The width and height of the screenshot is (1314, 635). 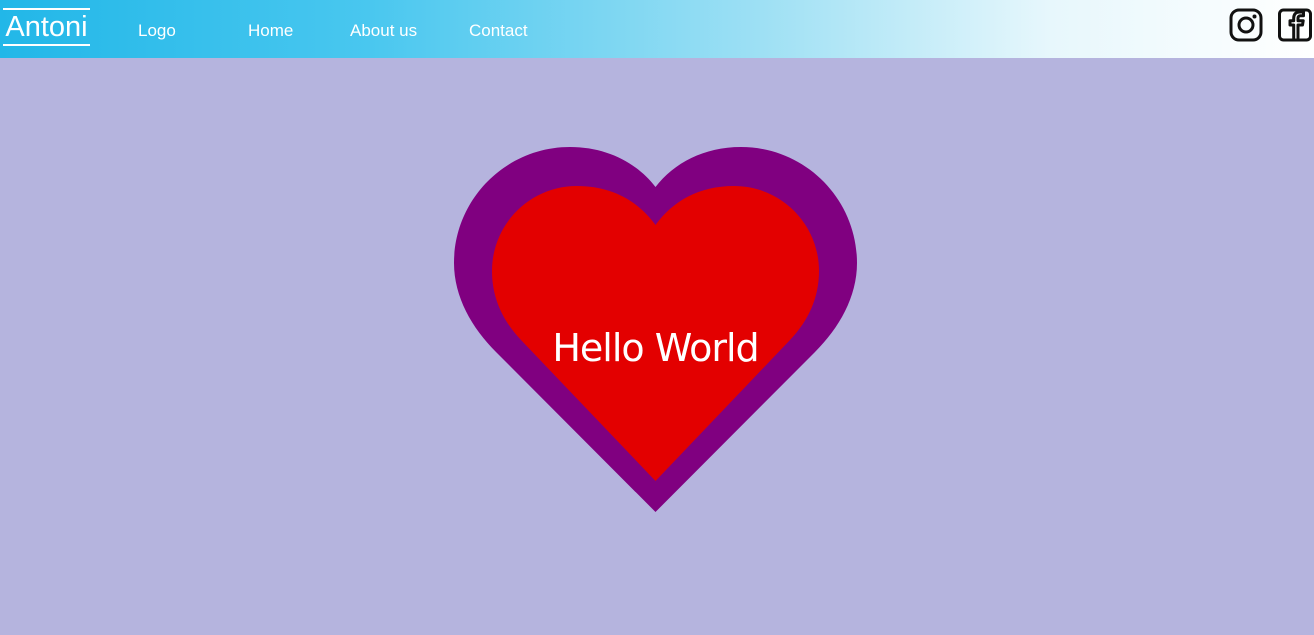 I want to click on hero-headline: Hello World, so click(x=655, y=348).